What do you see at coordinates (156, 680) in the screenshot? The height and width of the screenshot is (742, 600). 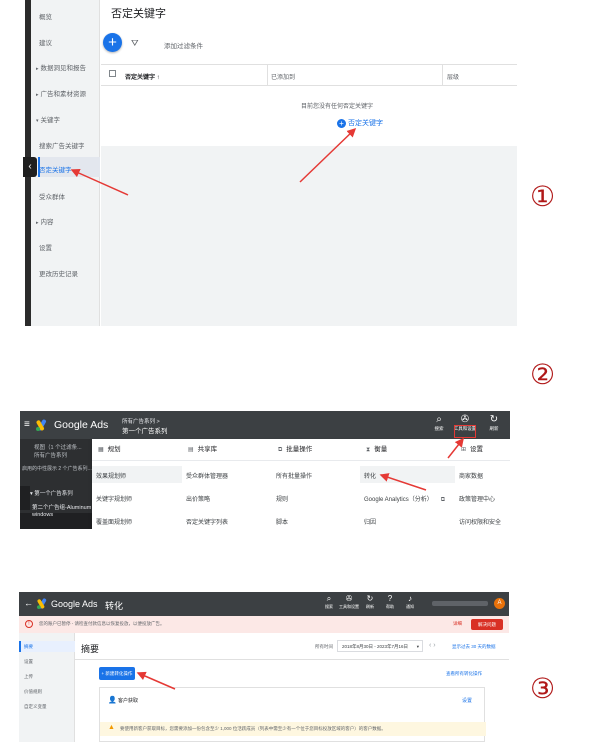 I see `arrow-to-new-conversion` at bounding box center [156, 680].